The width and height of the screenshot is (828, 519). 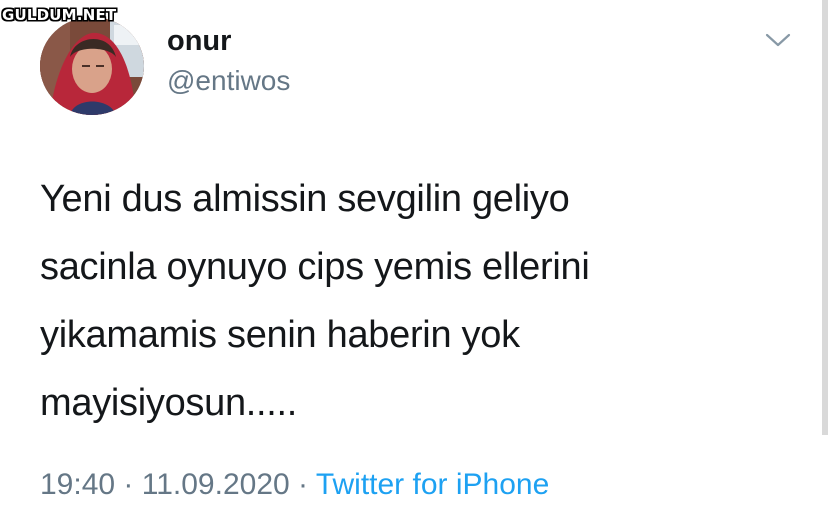 I want to click on chevron-down-icon, so click(x=778, y=40).